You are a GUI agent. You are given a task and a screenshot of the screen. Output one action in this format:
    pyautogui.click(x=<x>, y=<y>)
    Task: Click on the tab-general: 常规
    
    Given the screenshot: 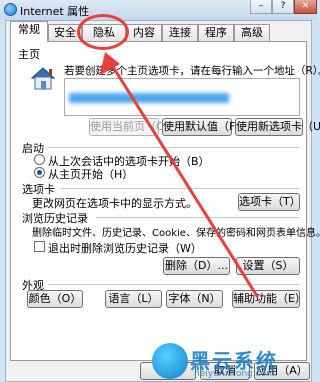 What is the action you would take?
    pyautogui.click(x=29, y=31)
    